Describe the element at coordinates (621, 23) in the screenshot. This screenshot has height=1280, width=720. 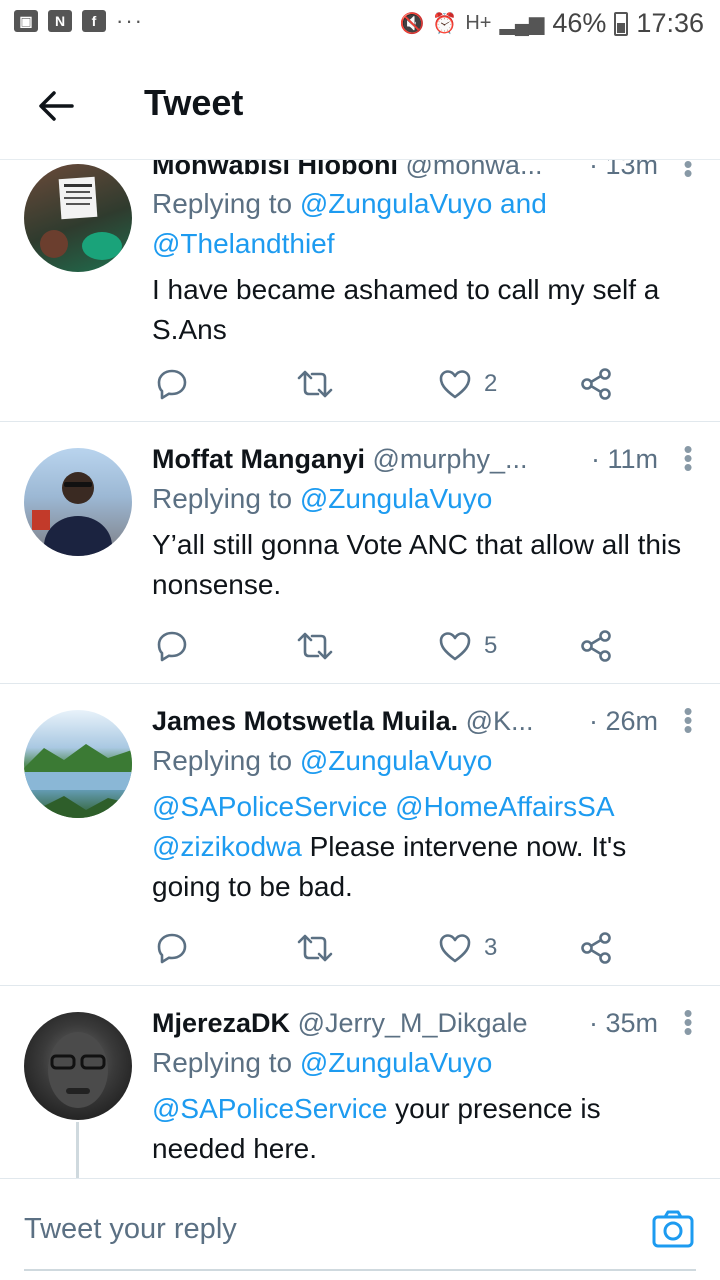
I see `battery-icon` at that location.